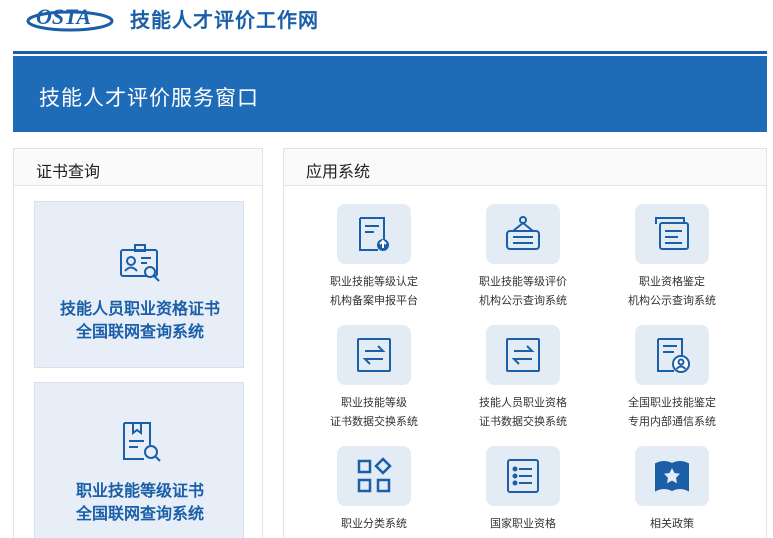  What do you see at coordinates (338, 171) in the screenshot?
I see `apps-panel-title: 应用系统` at bounding box center [338, 171].